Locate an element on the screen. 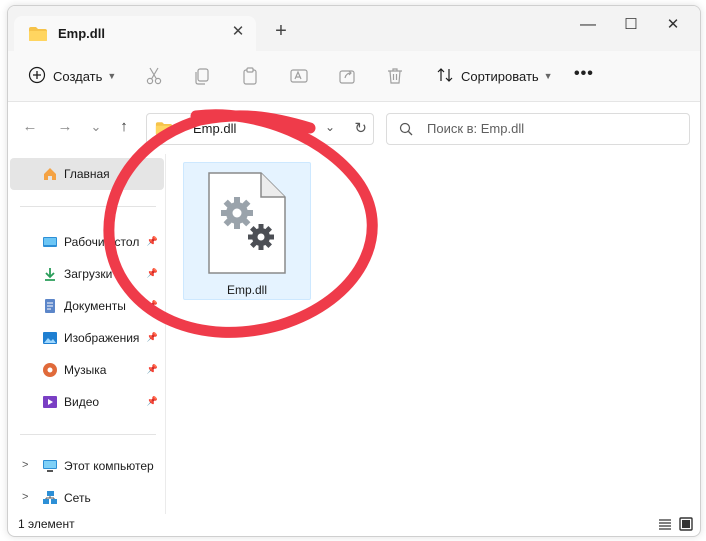 Image resolution: width=706 pixels, height=541 pixels. title-bar: Emp.dll ✕ + — ☐ ✕ is located at coordinates (354, 29).